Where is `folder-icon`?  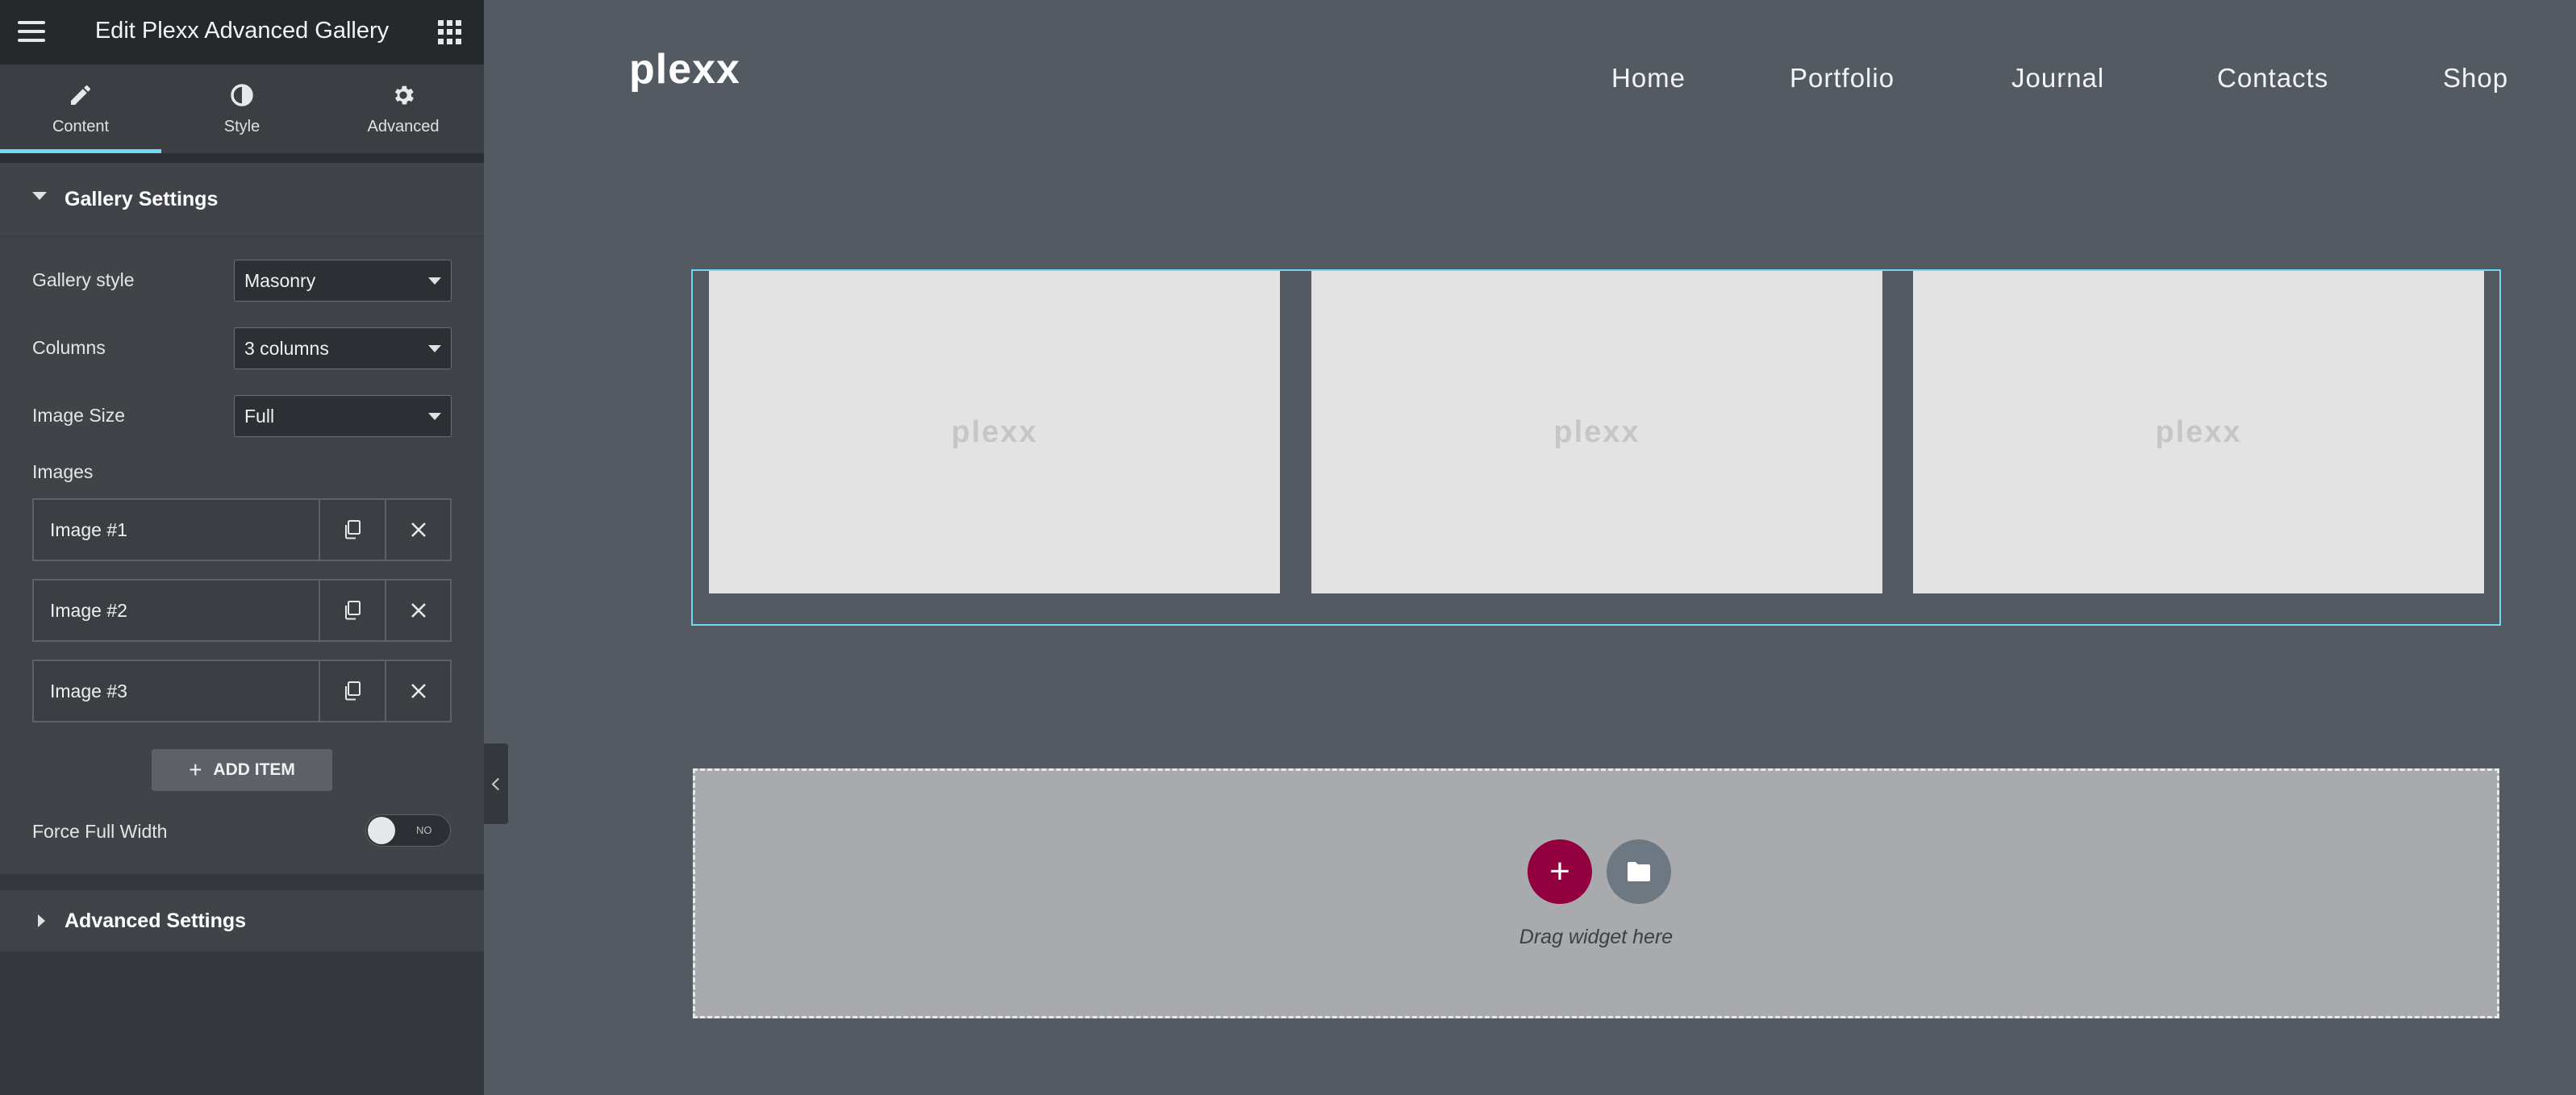
folder-icon is located at coordinates (1639, 872).